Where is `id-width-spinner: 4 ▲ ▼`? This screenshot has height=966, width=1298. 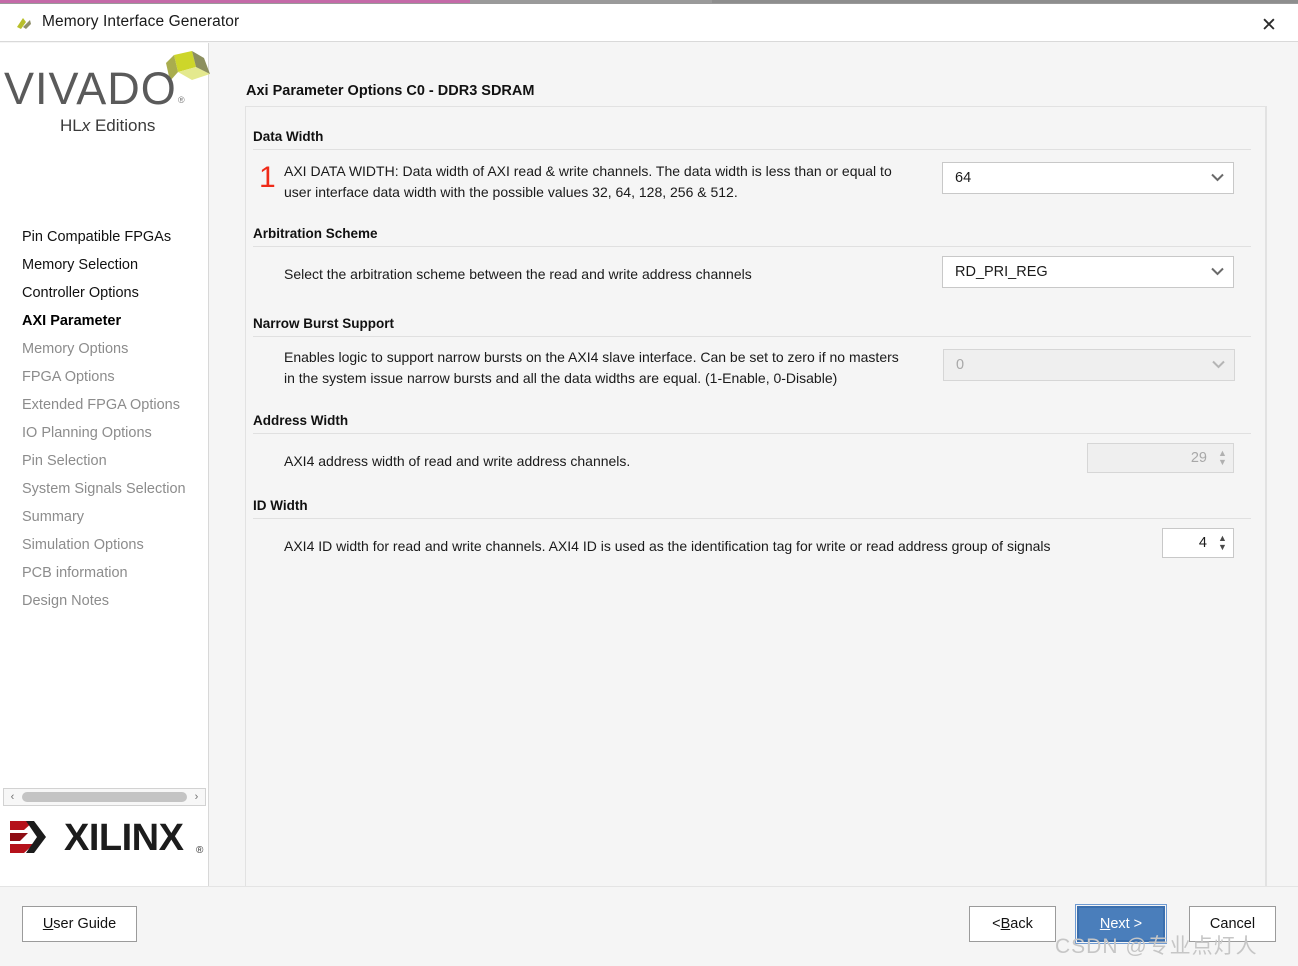
id-width-spinner: 4 ▲ ▼ is located at coordinates (1198, 543).